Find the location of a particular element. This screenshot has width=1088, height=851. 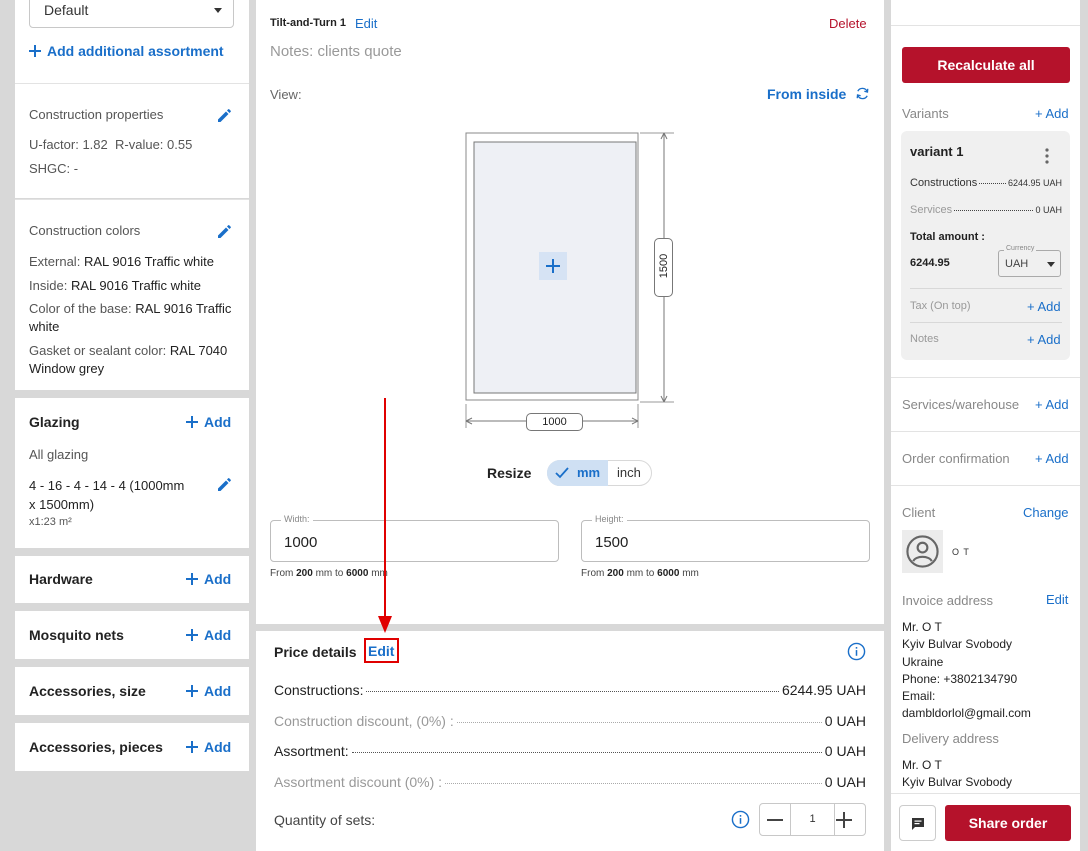

client-label: Client is located at coordinates (919, 512).